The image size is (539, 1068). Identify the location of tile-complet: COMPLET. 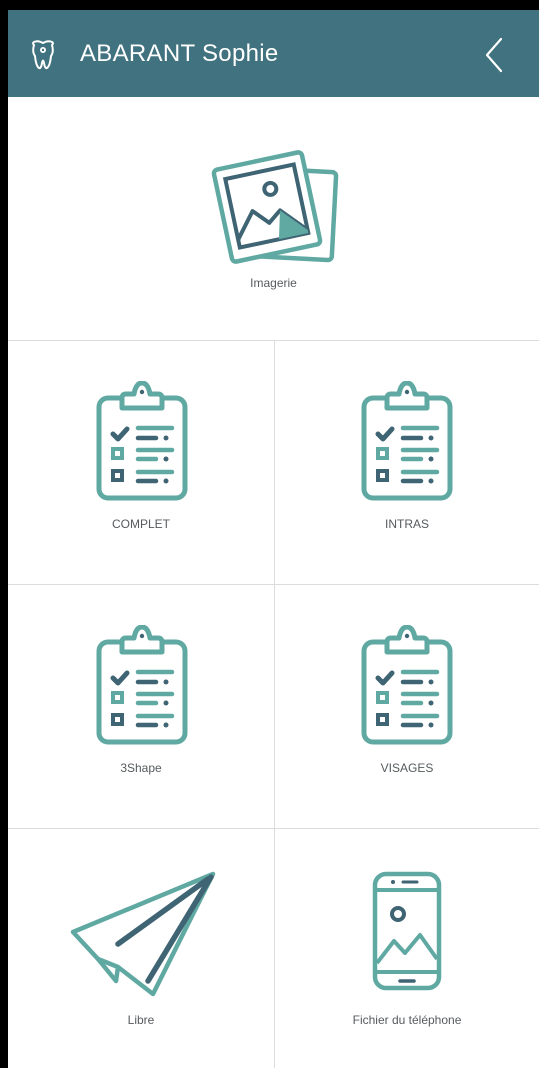
(141, 462).